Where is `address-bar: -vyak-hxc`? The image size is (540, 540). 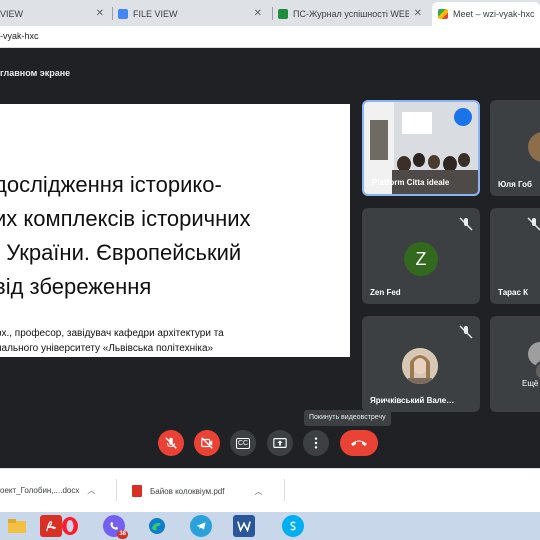
address-bar: -vyak-hxc is located at coordinates (270, 37).